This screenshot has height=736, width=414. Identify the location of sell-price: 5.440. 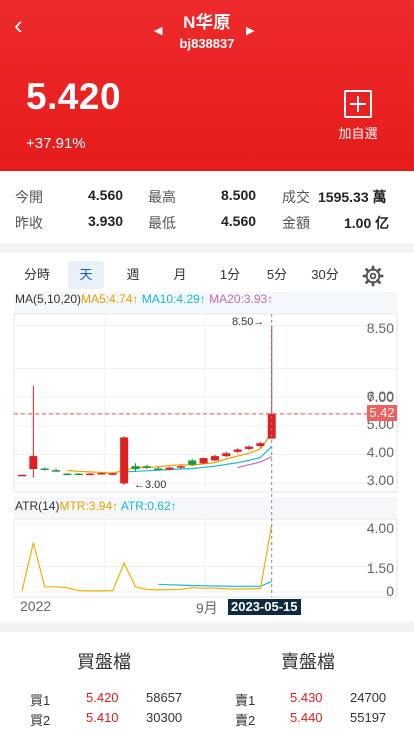
(306, 717).